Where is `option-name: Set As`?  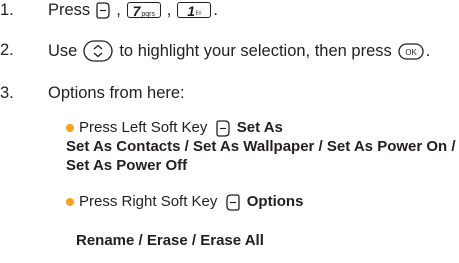
option-name: Set As is located at coordinates (259, 127).